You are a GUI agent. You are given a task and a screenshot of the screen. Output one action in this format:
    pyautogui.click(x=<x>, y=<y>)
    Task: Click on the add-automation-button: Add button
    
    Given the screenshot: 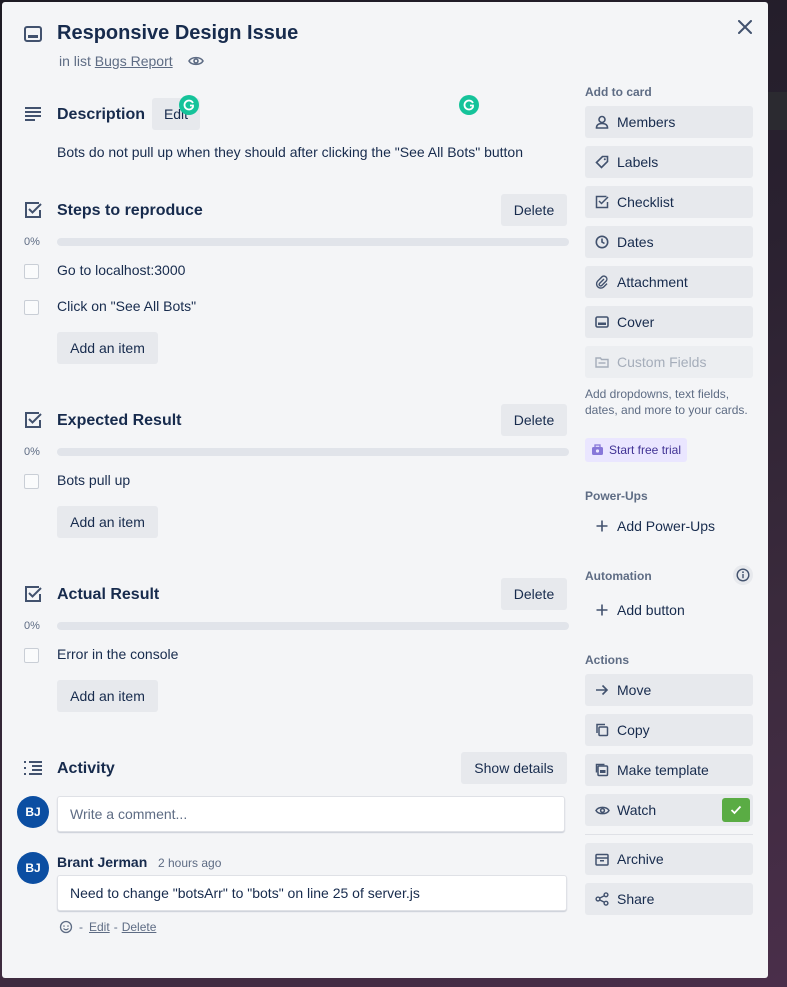 What is the action you would take?
    pyautogui.click(x=669, y=610)
    